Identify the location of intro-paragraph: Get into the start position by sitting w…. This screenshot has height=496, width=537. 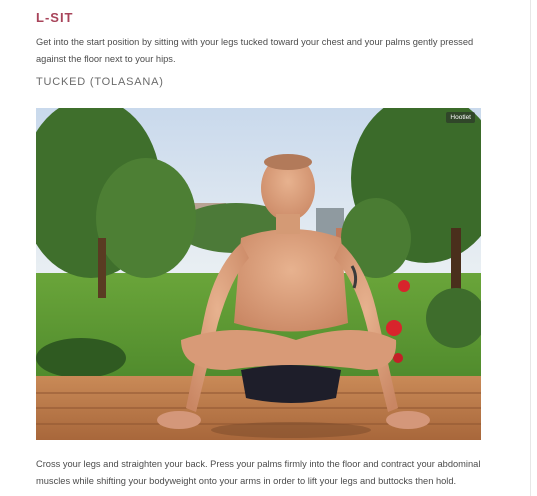
(255, 50).